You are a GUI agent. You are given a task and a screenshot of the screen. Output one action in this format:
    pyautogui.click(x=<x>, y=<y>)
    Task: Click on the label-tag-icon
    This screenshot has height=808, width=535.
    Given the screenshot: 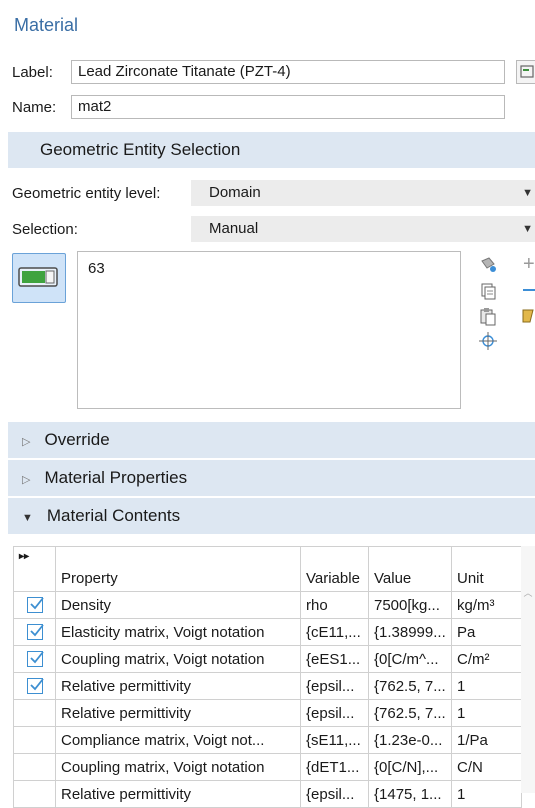 What is the action you would take?
    pyautogui.click(x=525, y=72)
    